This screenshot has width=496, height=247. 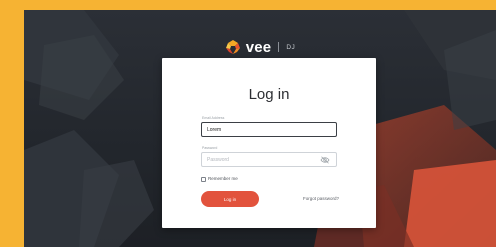 What do you see at coordinates (232, 47) in the screenshot?
I see `vee-logo-icon` at bounding box center [232, 47].